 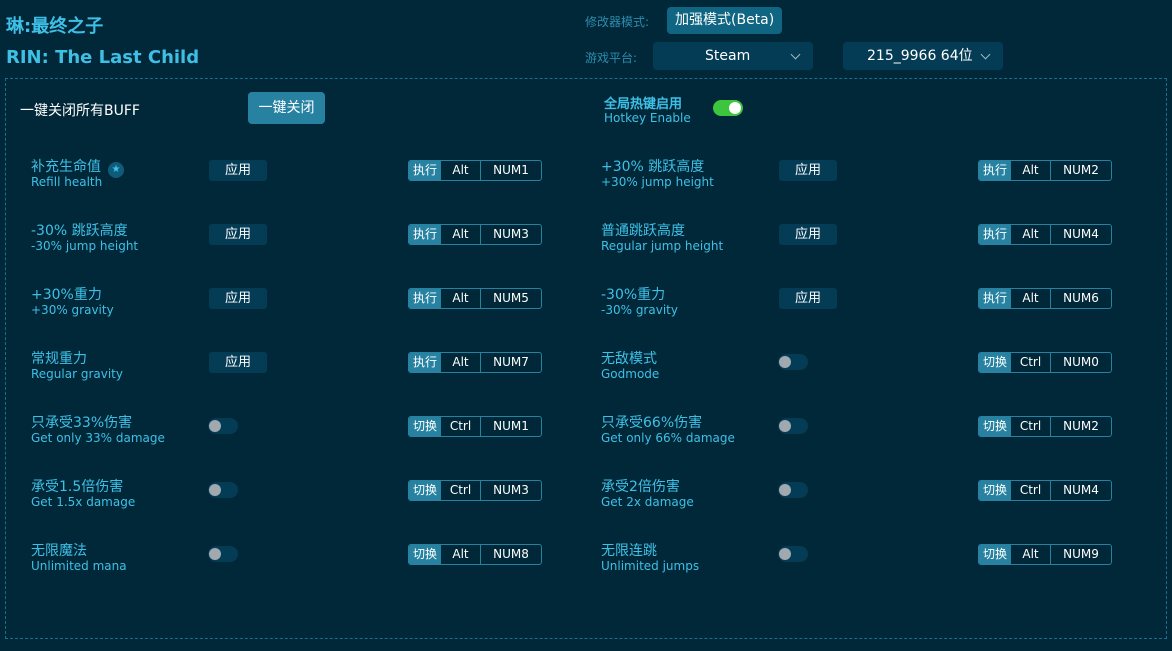 I want to click on cheat-row: +30%重力 +30% gravity 应用 执行 Alt NUM5, so click(x=291, y=304).